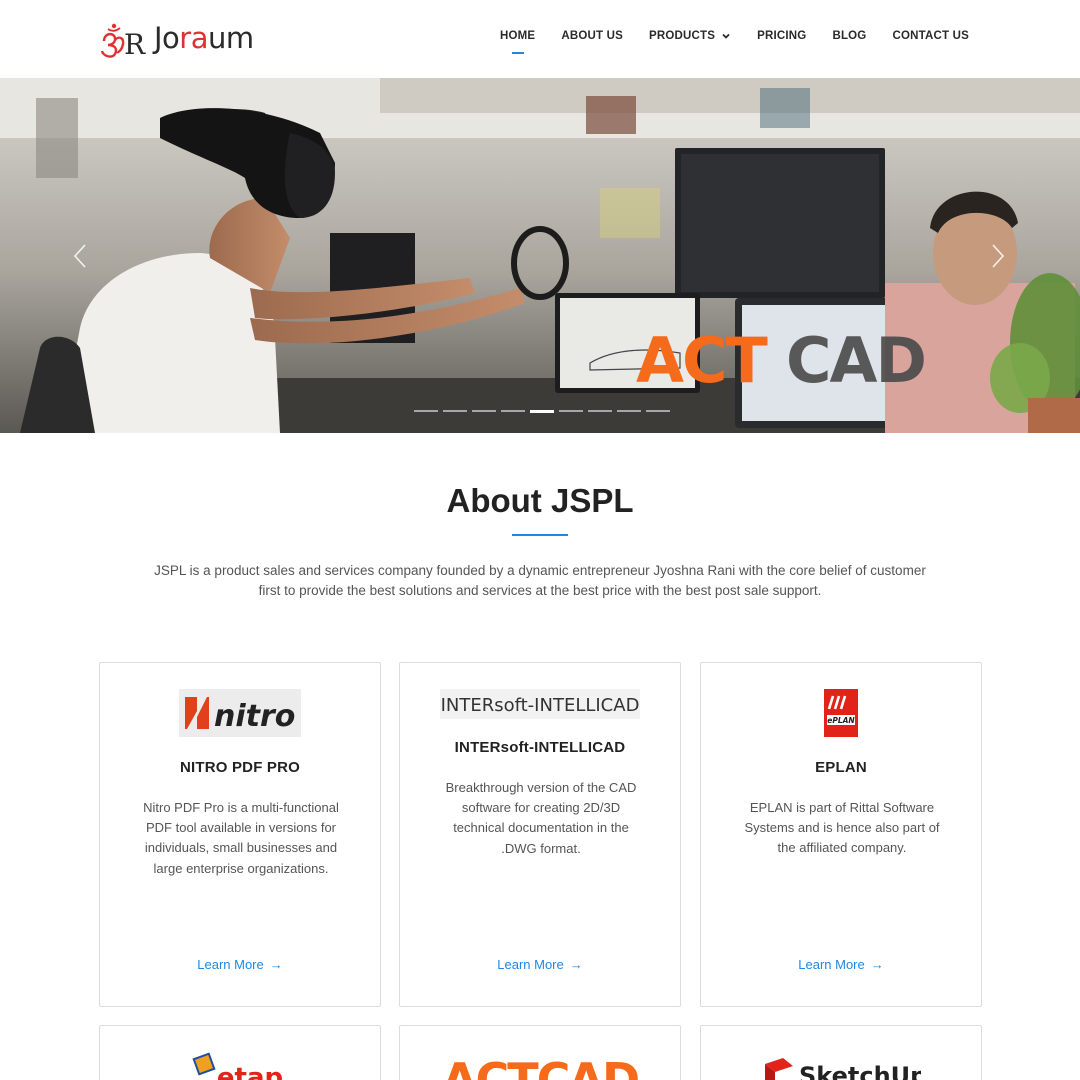 The image size is (1080, 1080). What do you see at coordinates (254, 716) in the screenshot?
I see `svg-text: nitro` at bounding box center [254, 716].